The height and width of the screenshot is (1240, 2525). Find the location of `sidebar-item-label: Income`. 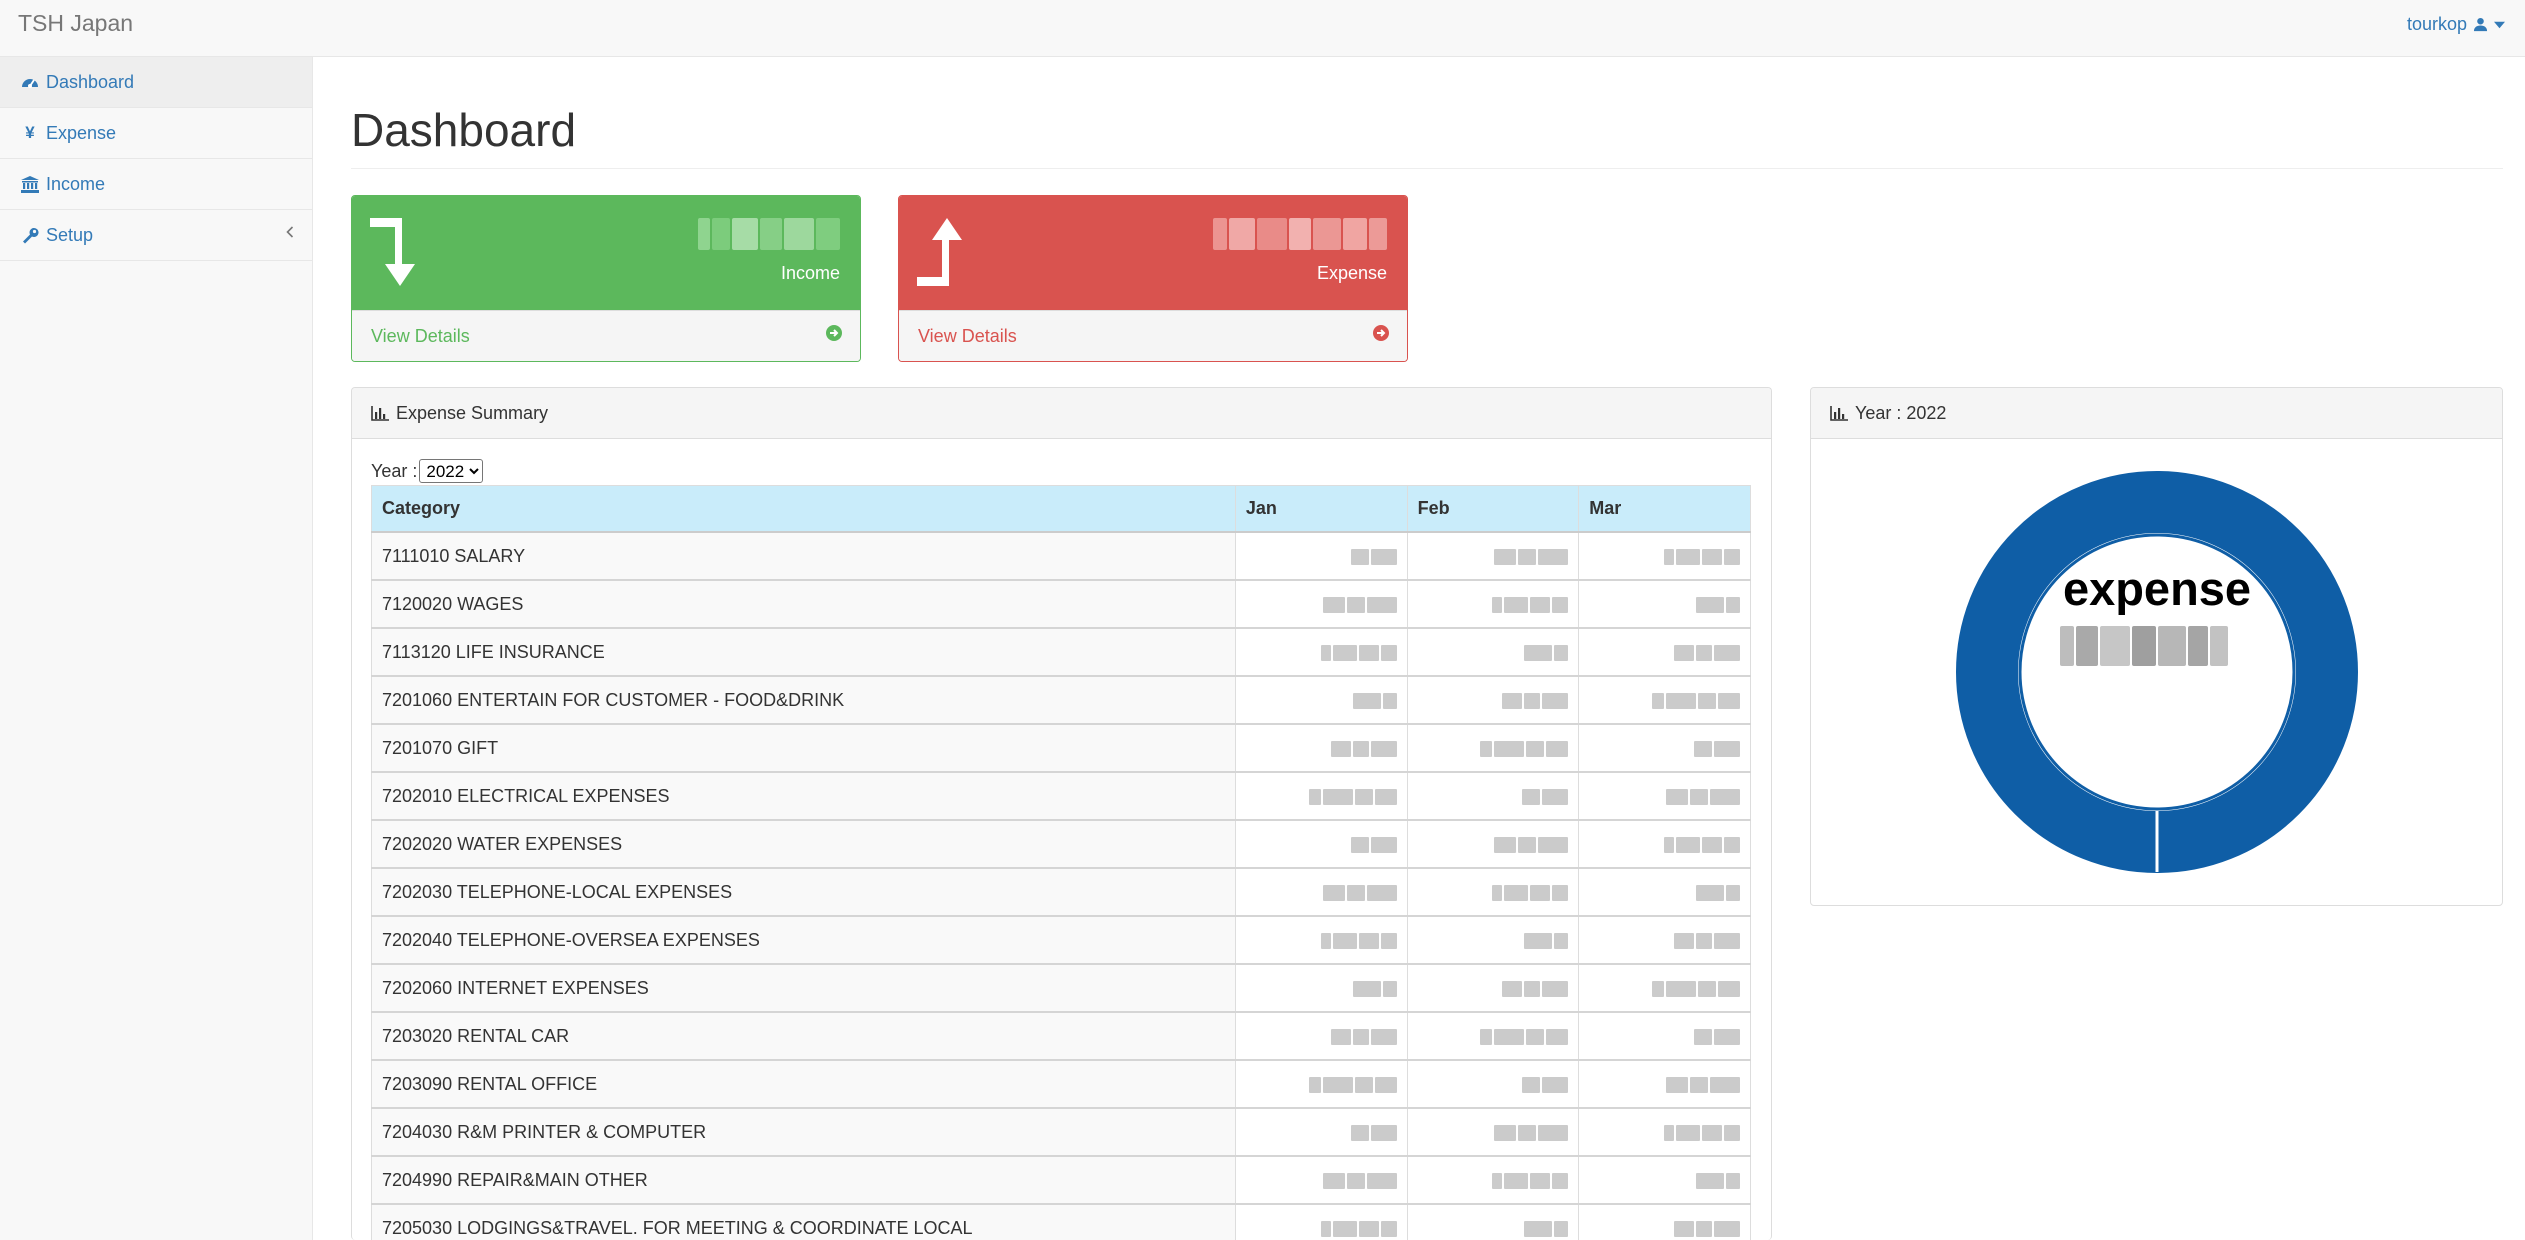

sidebar-item-label: Income is located at coordinates (76, 183).